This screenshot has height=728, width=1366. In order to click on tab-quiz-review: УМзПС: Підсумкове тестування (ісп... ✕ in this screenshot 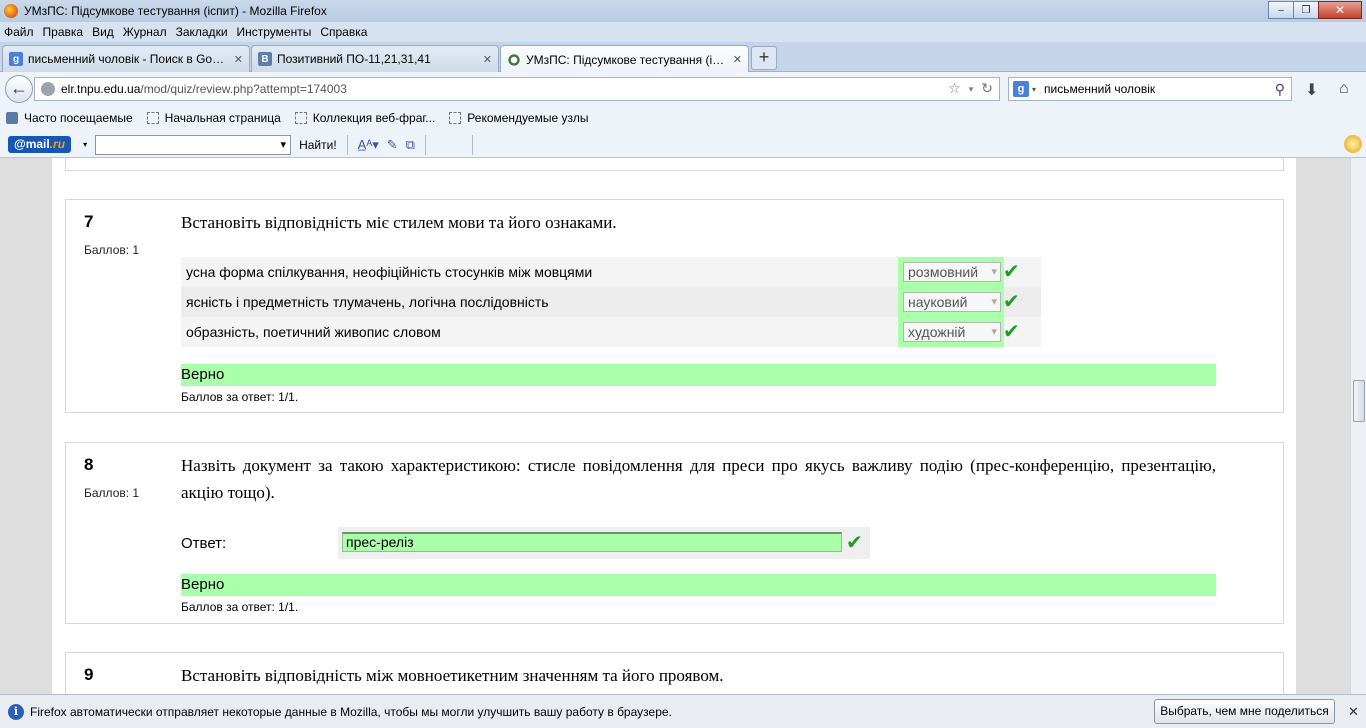, I will do `click(624, 59)`.